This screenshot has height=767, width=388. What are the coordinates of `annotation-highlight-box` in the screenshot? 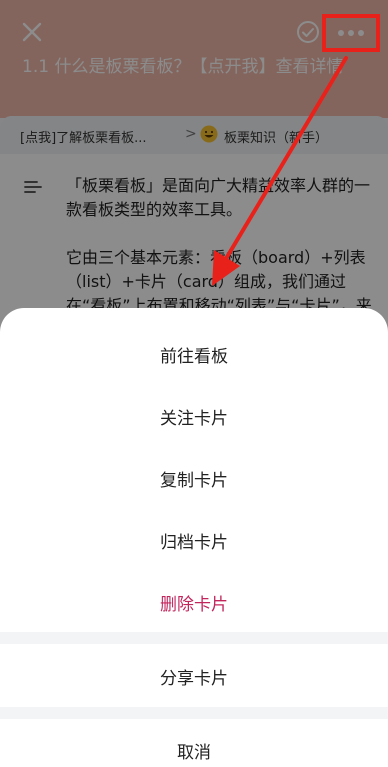 It's located at (351, 33).